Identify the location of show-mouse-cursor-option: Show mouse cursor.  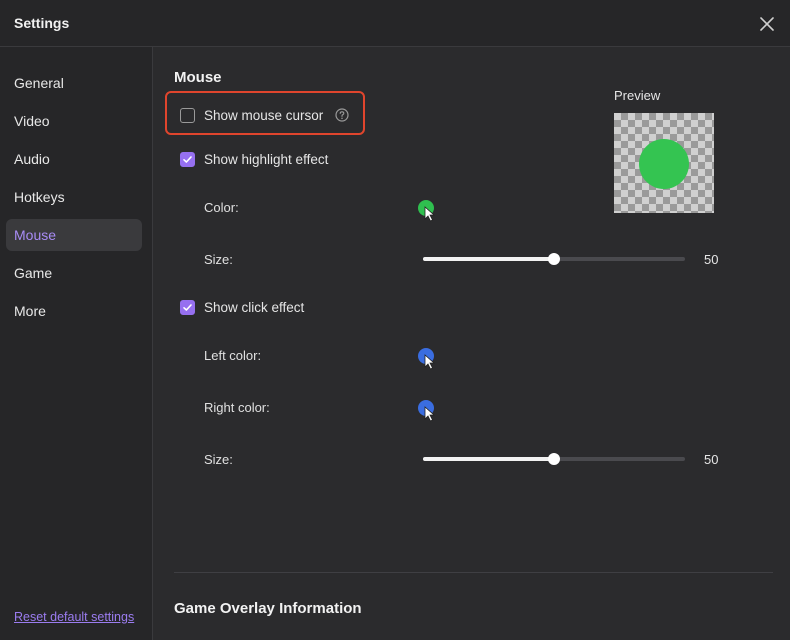
(264, 115).